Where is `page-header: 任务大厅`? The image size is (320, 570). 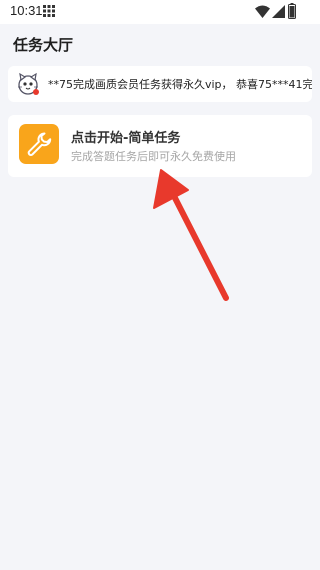 page-header: 任务大厅 is located at coordinates (160, 43).